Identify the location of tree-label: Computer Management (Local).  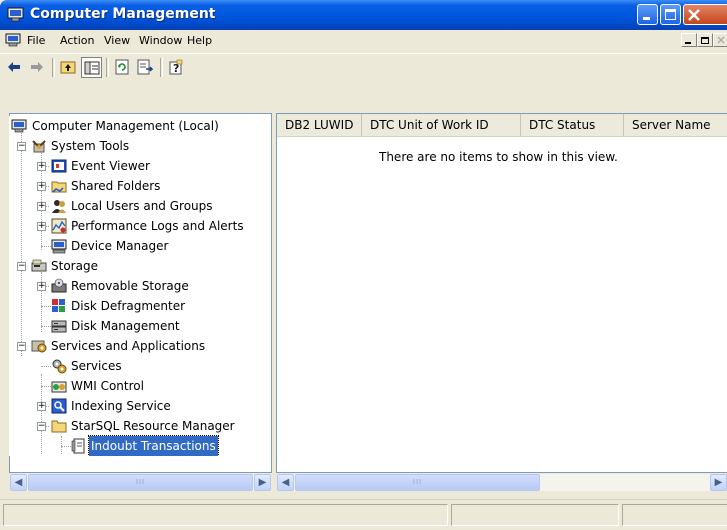
(125, 126).